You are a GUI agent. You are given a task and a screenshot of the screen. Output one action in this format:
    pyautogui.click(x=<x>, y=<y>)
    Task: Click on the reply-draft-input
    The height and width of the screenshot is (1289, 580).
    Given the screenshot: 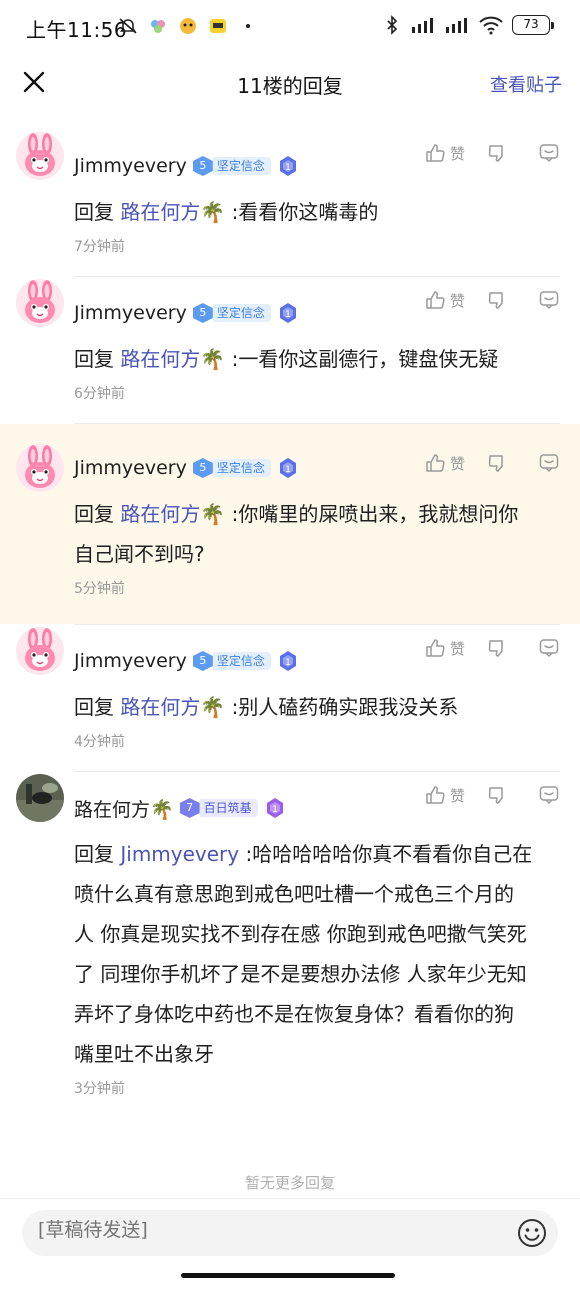 What is the action you would take?
    pyautogui.click(x=253, y=1230)
    